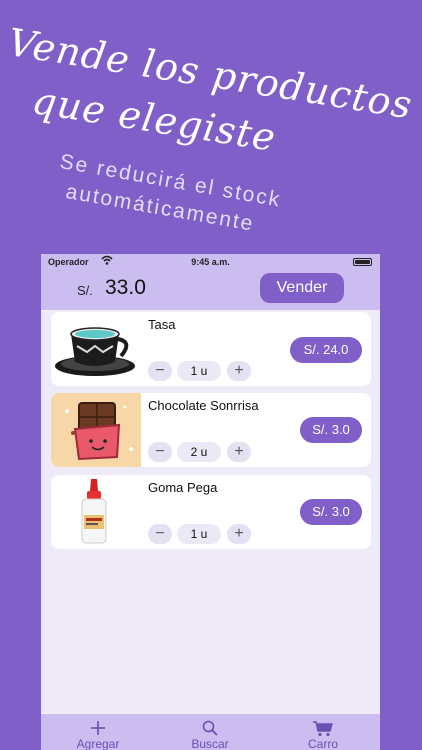 The image size is (422, 750). Describe the element at coordinates (362, 262) in the screenshot. I see `battery-icon` at that location.